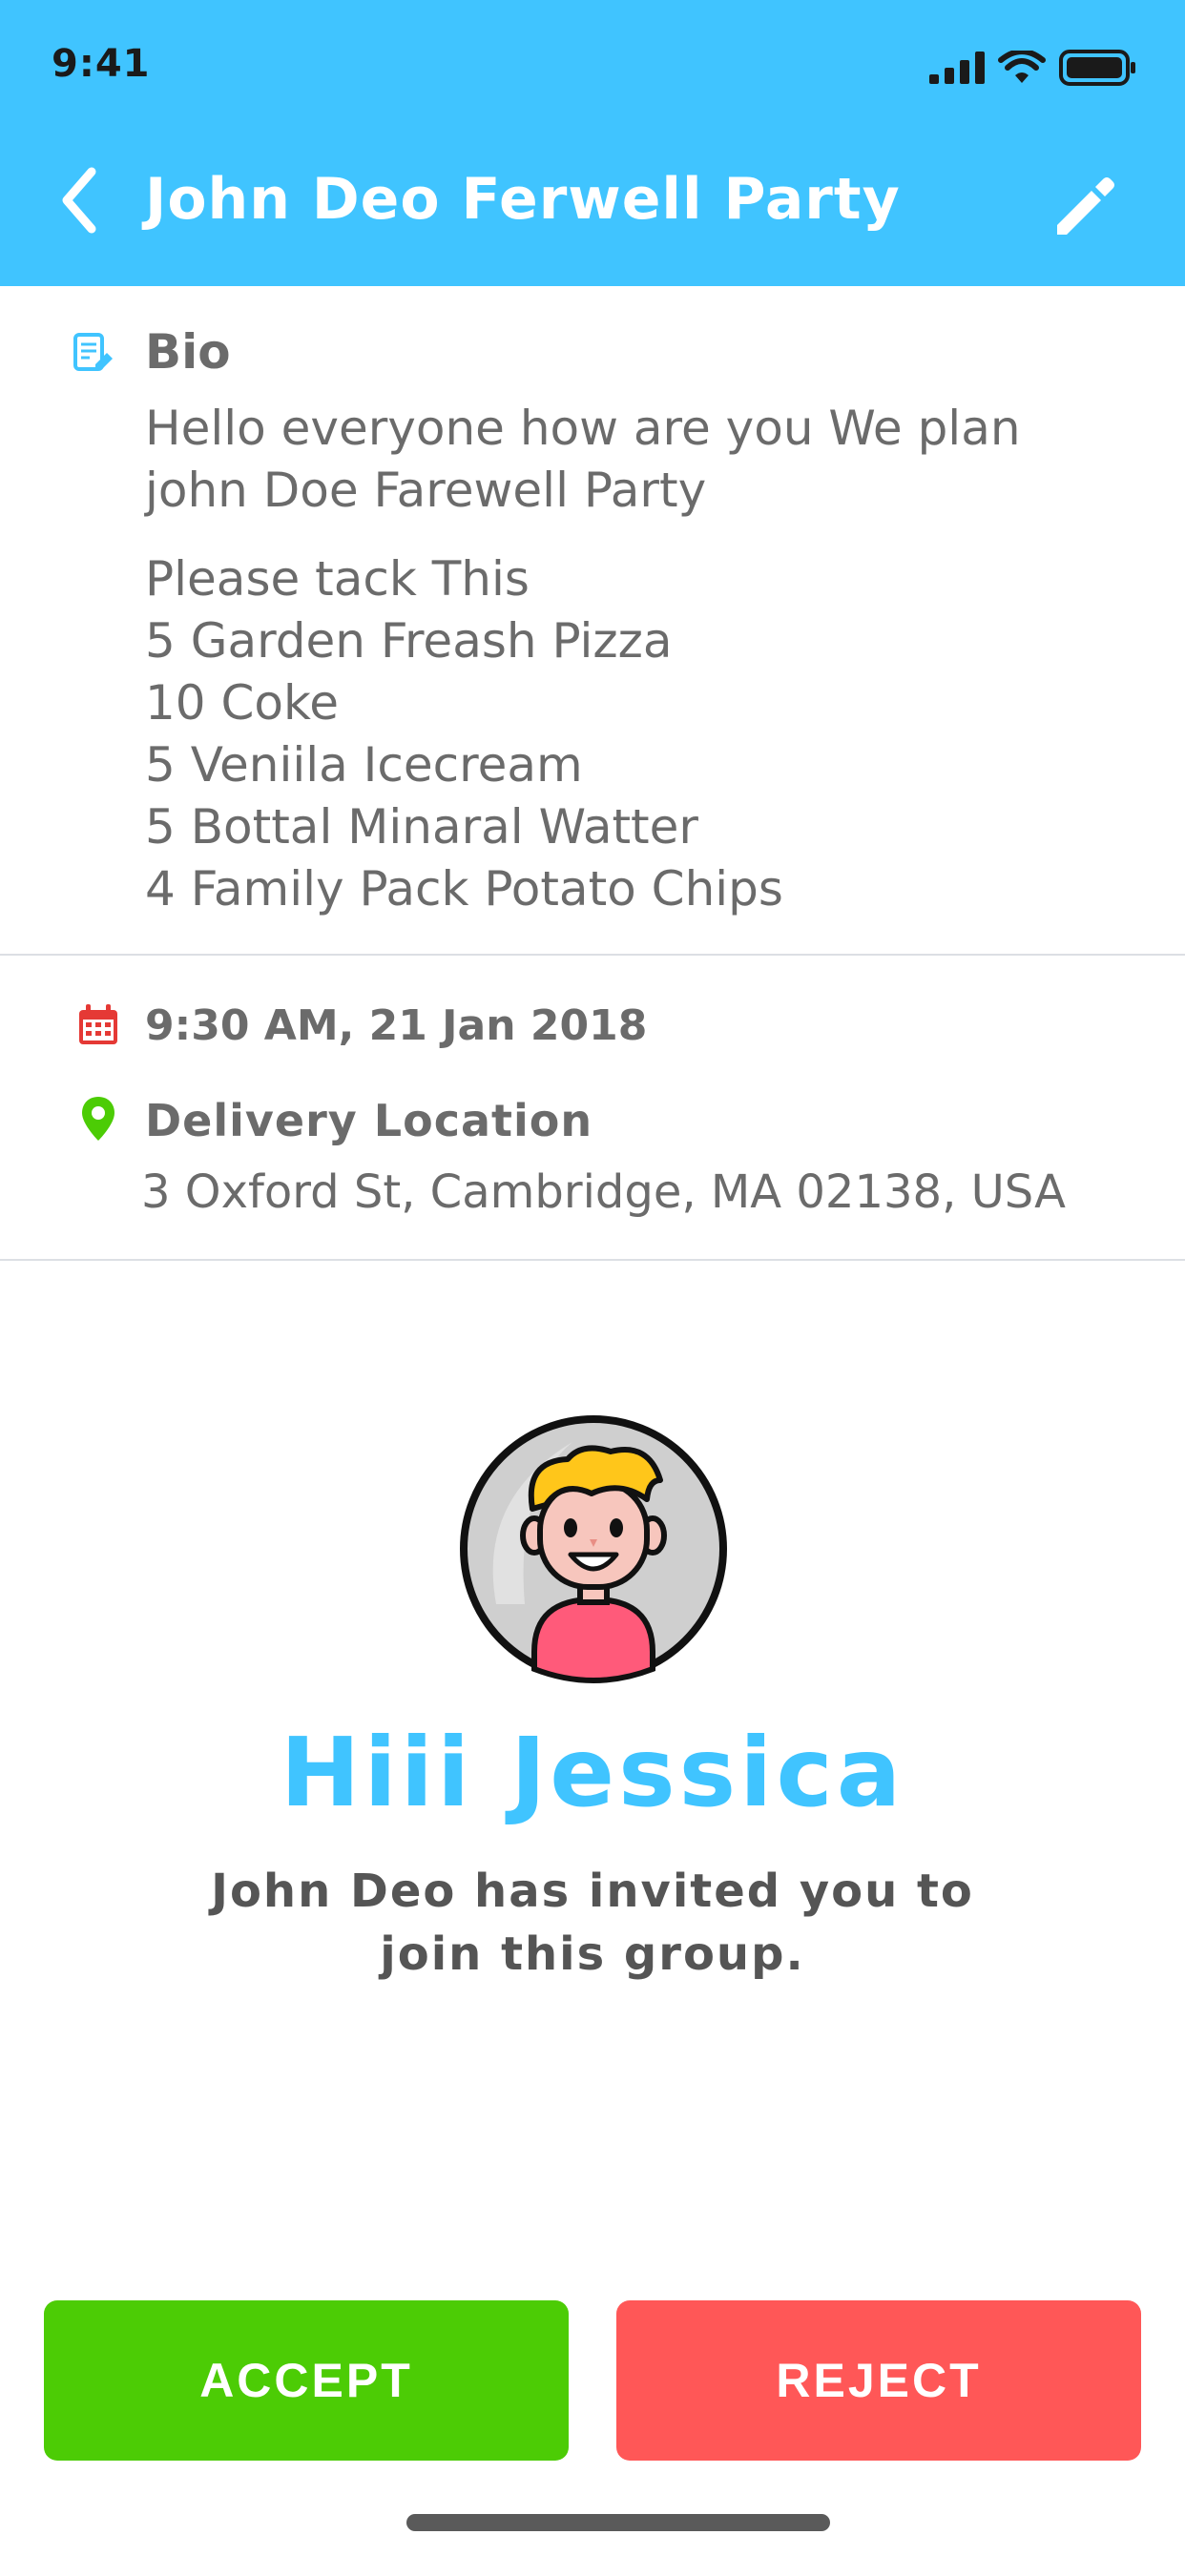  I want to click on bio-intro-line: john Doe Farewell Party, so click(426, 491).